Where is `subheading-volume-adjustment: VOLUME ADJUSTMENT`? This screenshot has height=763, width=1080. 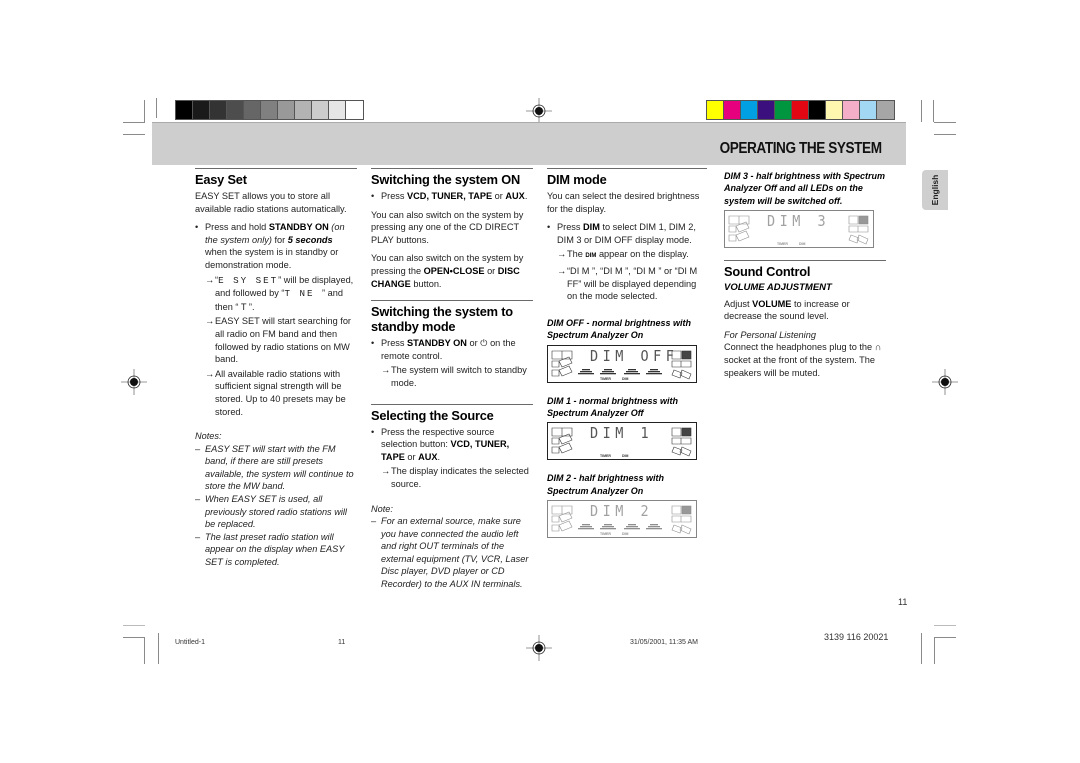 subheading-volume-adjustment: VOLUME ADJUSTMENT is located at coordinates (778, 288).